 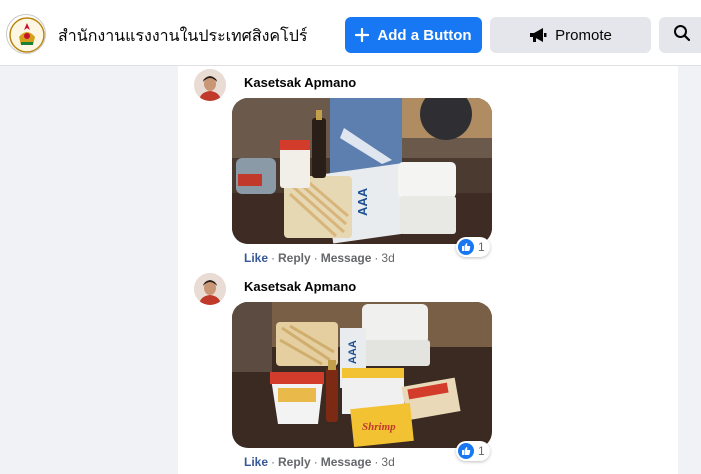 I want to click on add-a-button-label: Add a Button, so click(x=424, y=35).